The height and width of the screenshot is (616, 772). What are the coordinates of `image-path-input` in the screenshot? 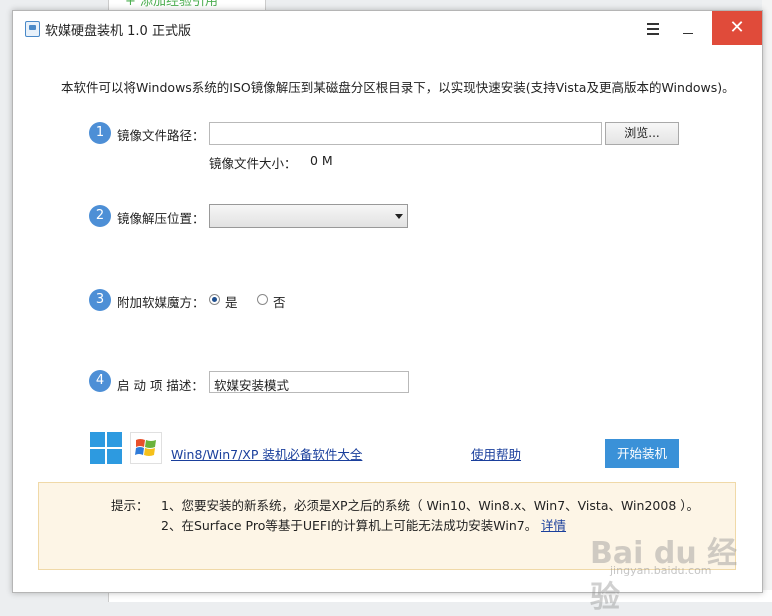 It's located at (405, 133).